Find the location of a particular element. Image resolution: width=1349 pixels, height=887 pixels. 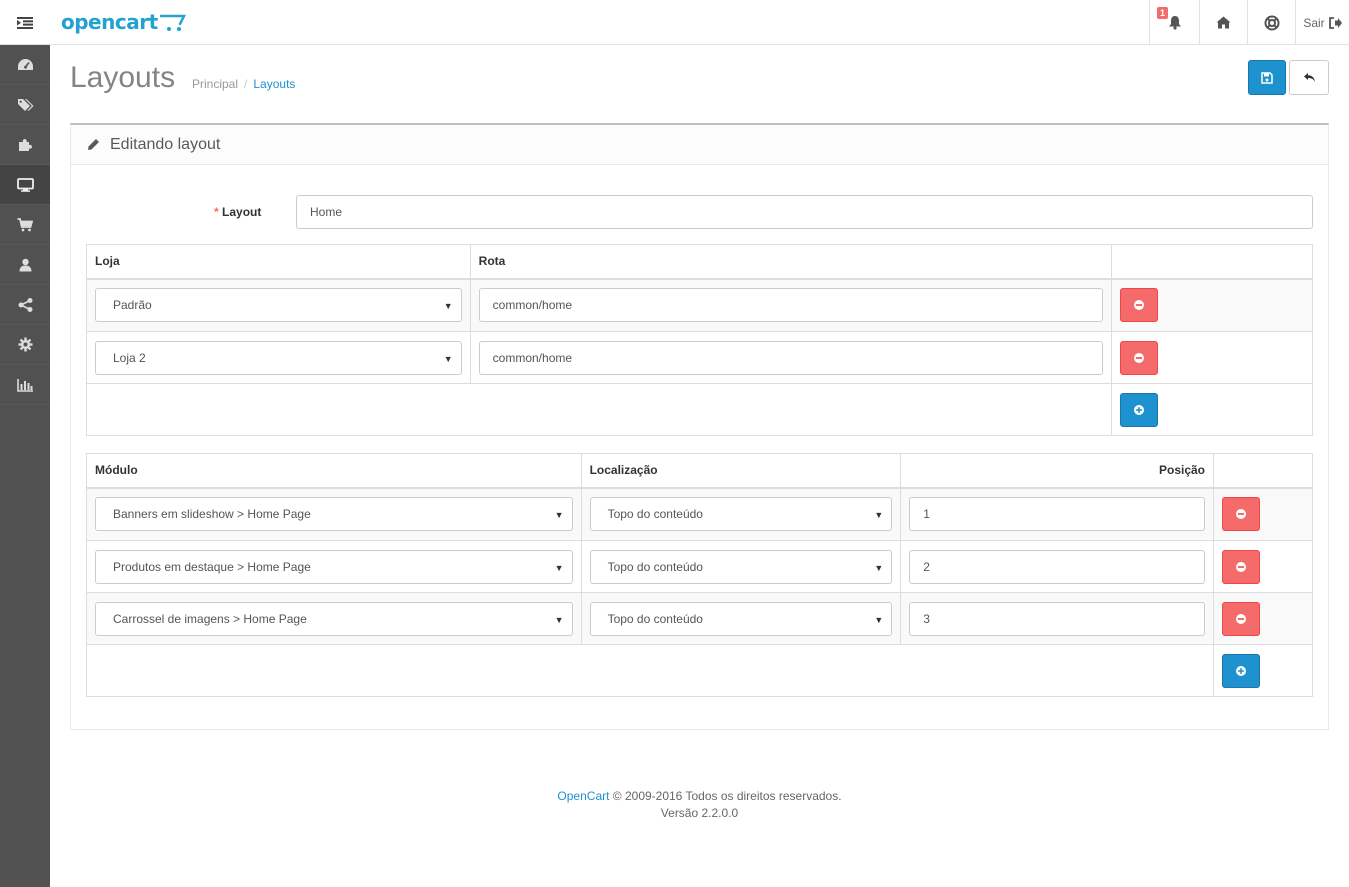

module-select: Carrossel de imagens > Home Page ▼ is located at coordinates (334, 618).